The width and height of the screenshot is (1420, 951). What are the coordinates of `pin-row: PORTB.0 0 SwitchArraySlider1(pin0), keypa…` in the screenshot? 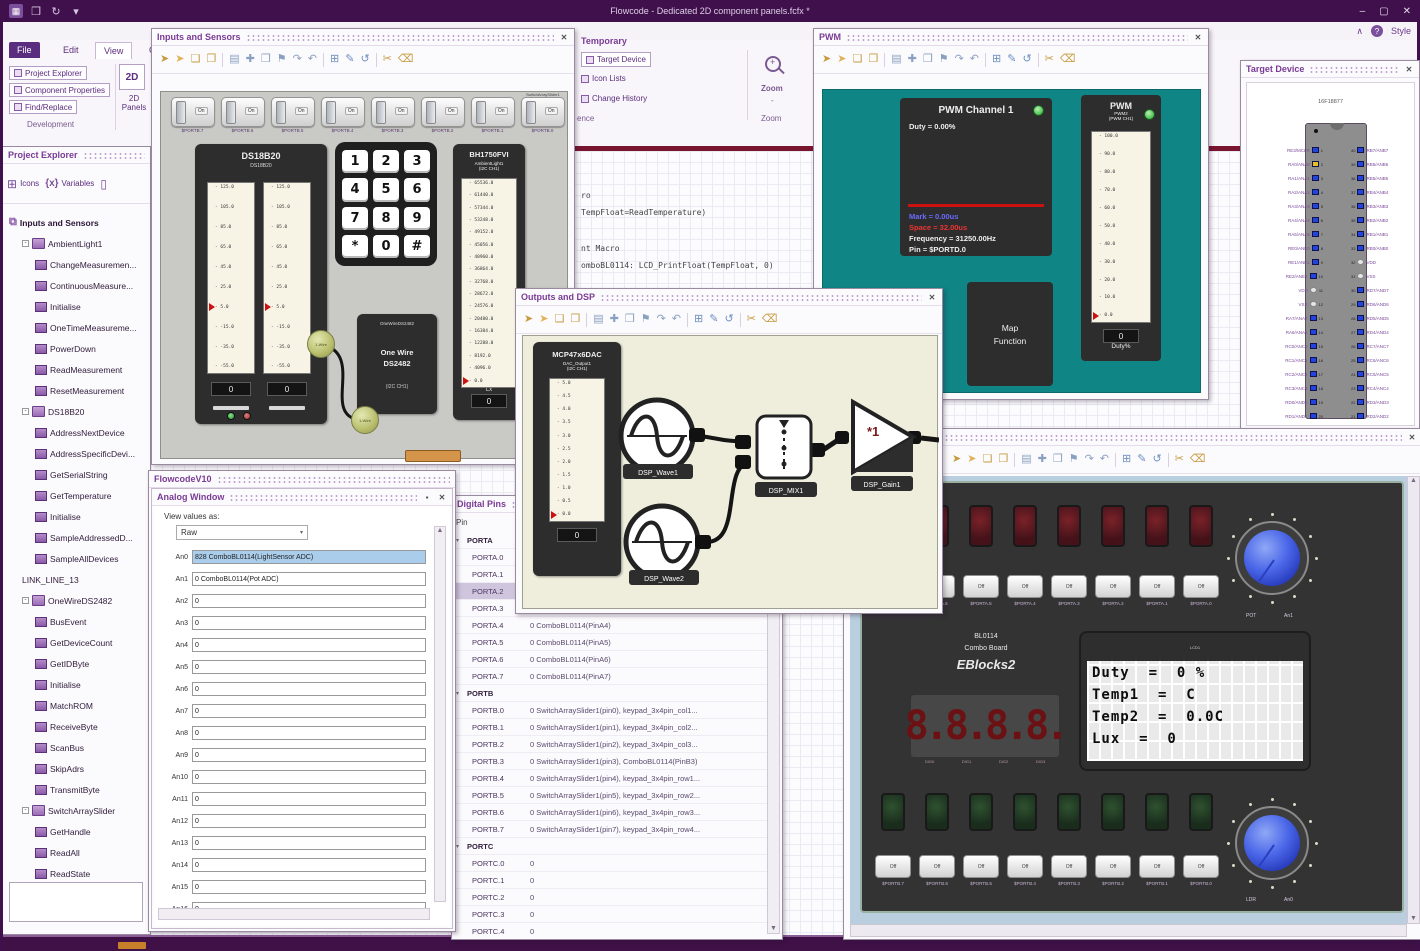 It's located at (611, 710).